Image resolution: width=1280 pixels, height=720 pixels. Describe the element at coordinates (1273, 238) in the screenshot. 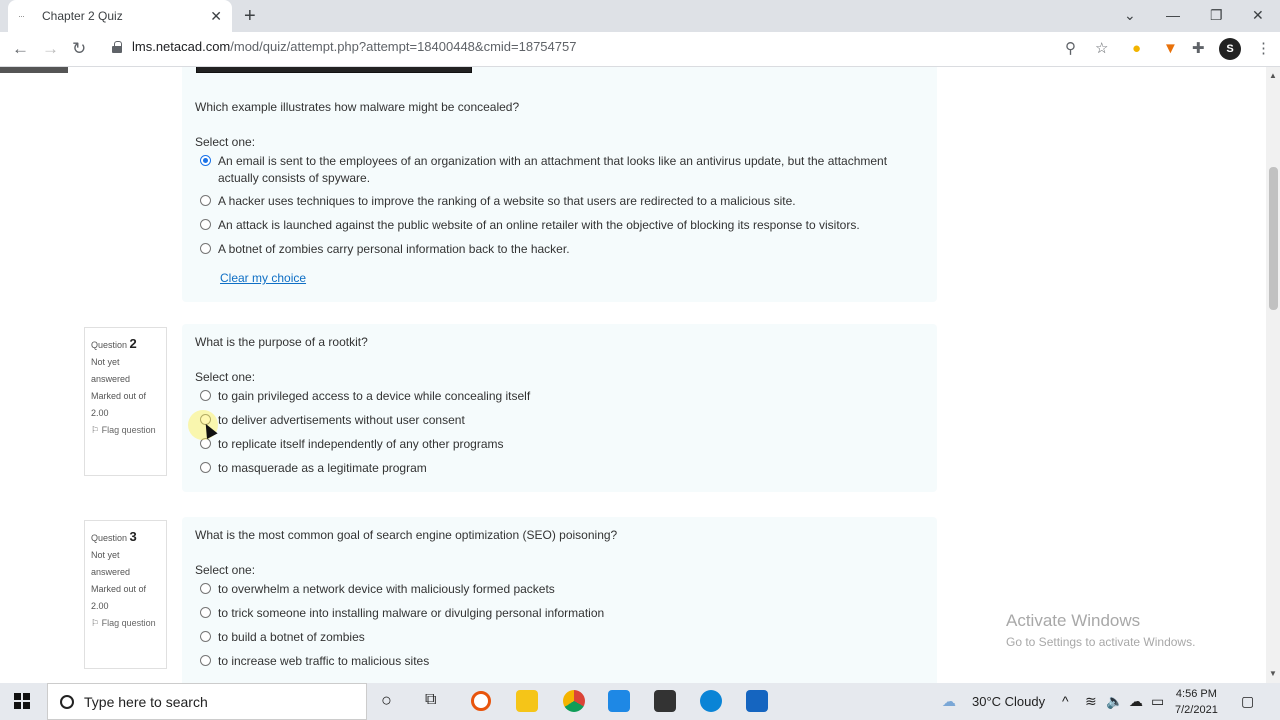

I see `scrollbar-thumb` at that location.